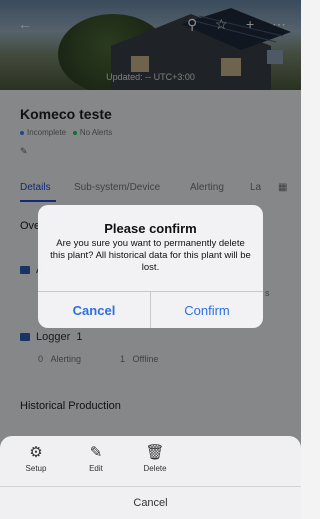 The width and height of the screenshot is (320, 519). I want to click on dialog-buttons: Cancel Confirm, so click(150, 309).